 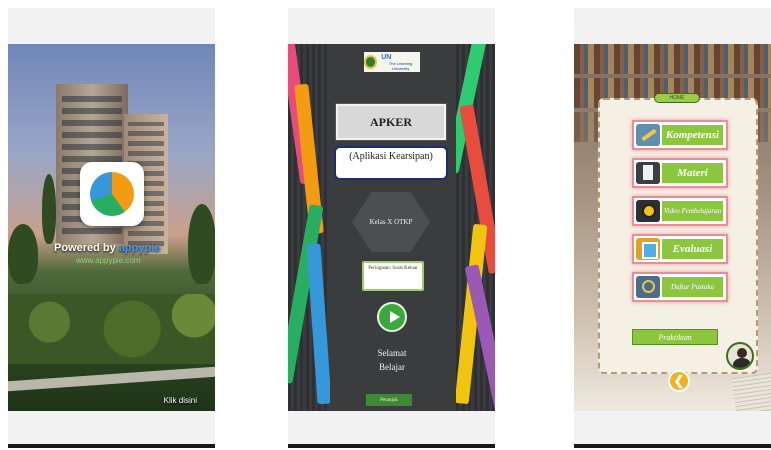 I want to click on image-icon, so click(x=648, y=249).